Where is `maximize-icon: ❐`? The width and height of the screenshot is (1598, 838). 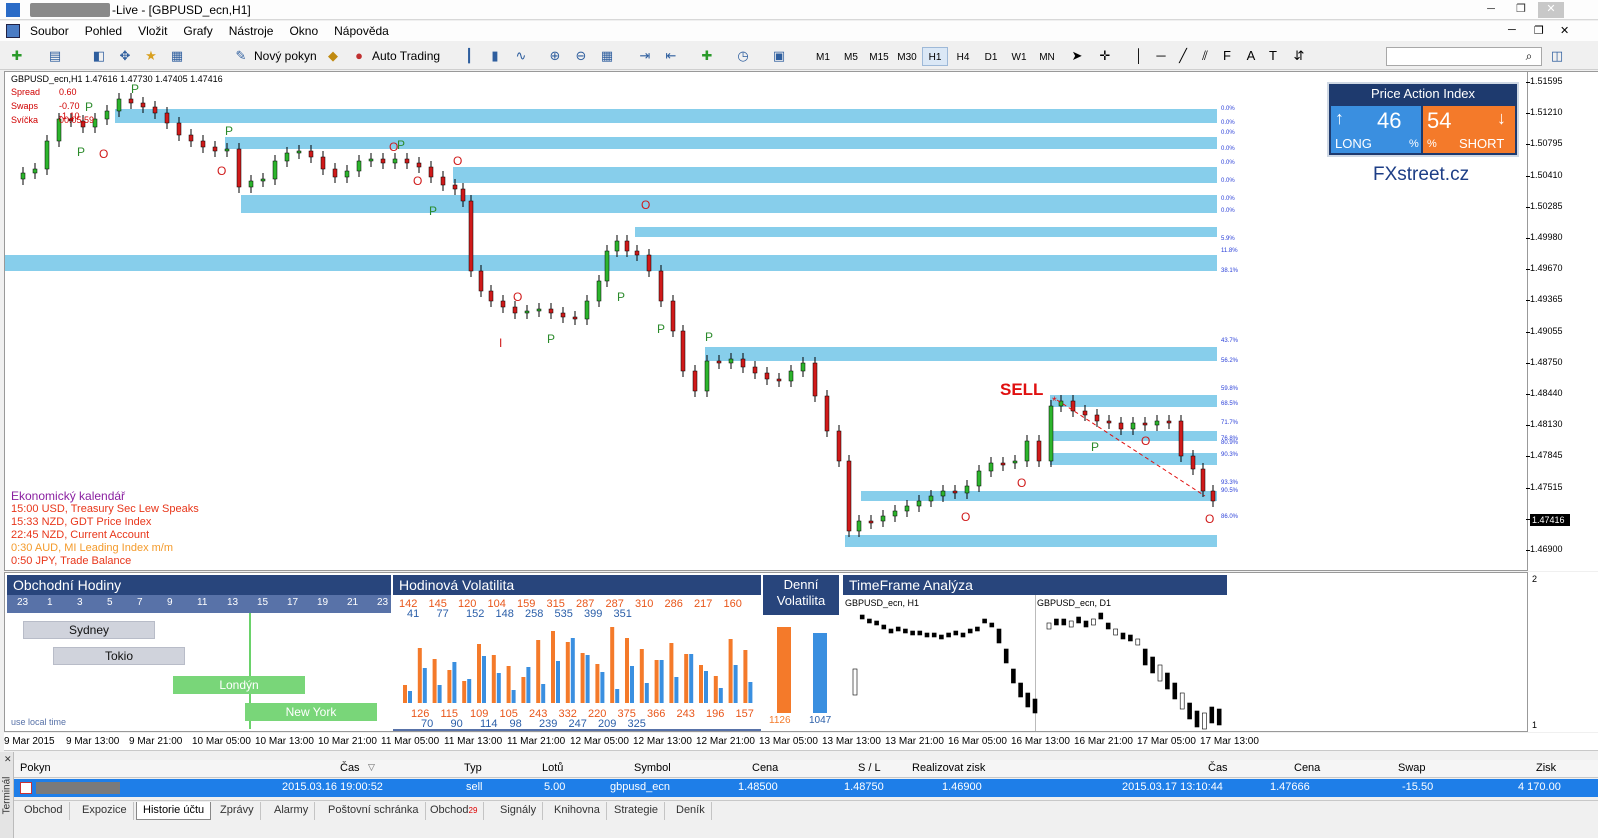
maximize-icon: ❐ is located at coordinates (1521, 10).